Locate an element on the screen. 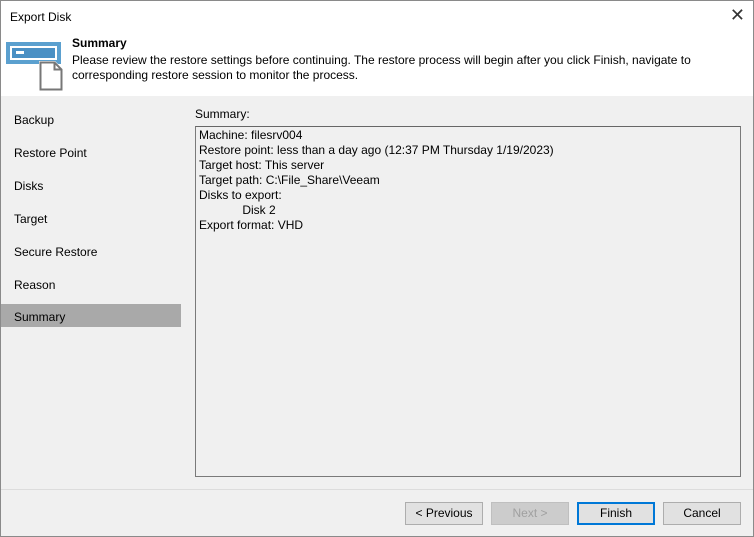 The height and width of the screenshot is (537, 754). nav-item-reason: Reason is located at coordinates (91, 283).